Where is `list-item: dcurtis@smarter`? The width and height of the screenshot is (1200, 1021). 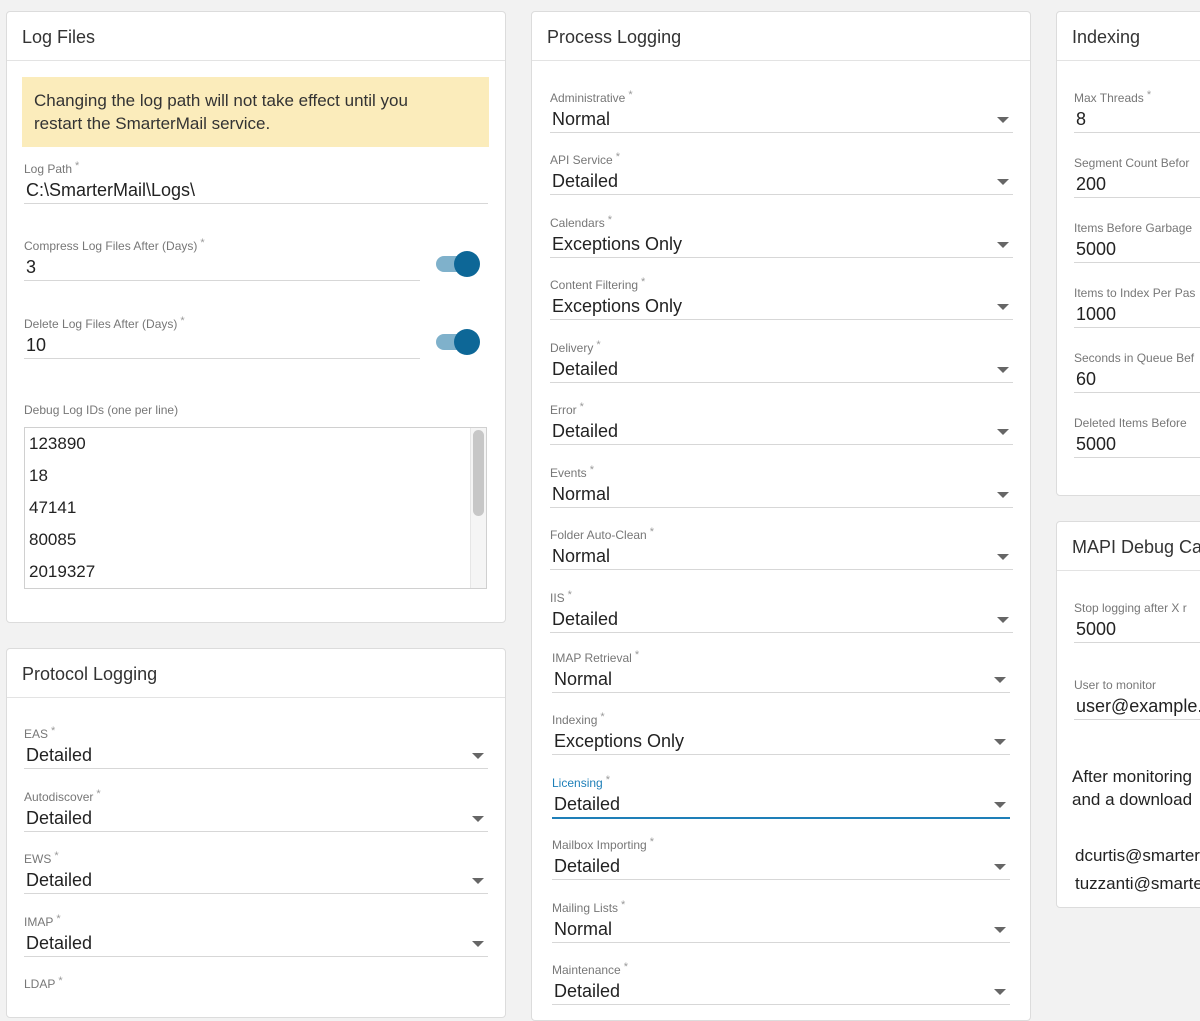 list-item: dcurtis@smarter is located at coordinates (1137, 856).